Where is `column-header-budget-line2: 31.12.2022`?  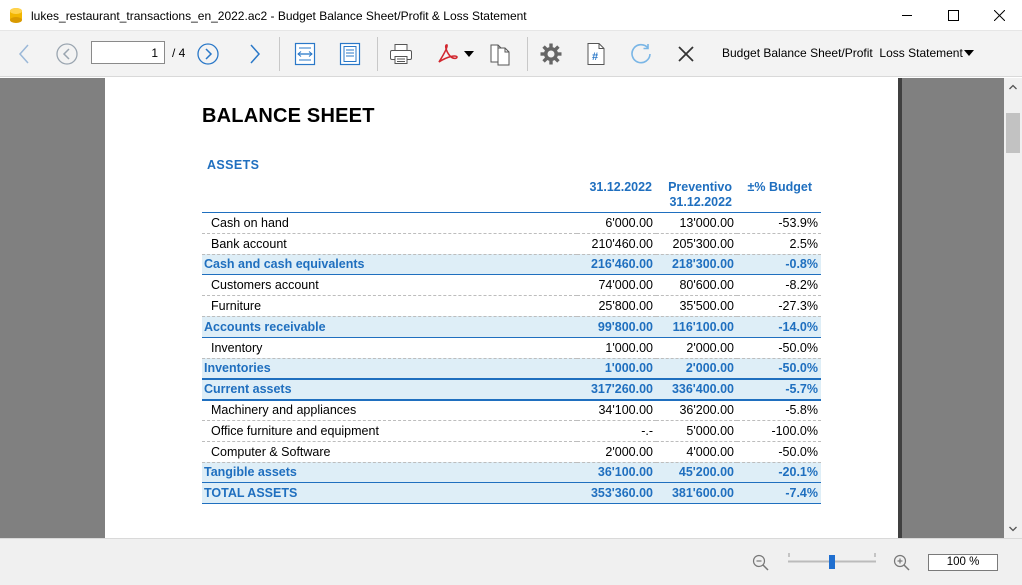
column-header-budget-line2: 31.12.2022 is located at coordinates (700, 202).